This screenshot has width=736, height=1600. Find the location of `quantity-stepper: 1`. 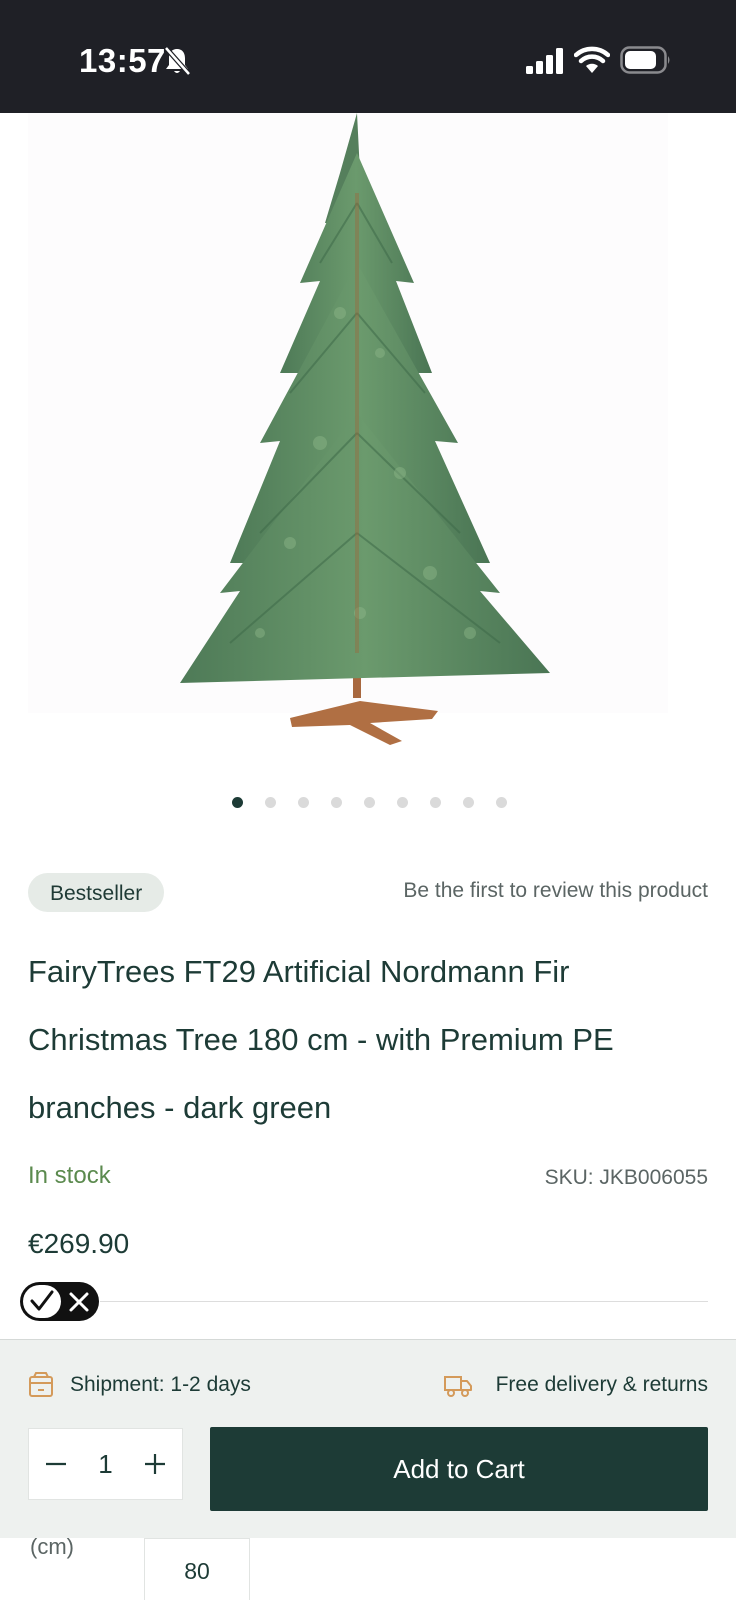

quantity-stepper: 1 is located at coordinates (105, 1464).